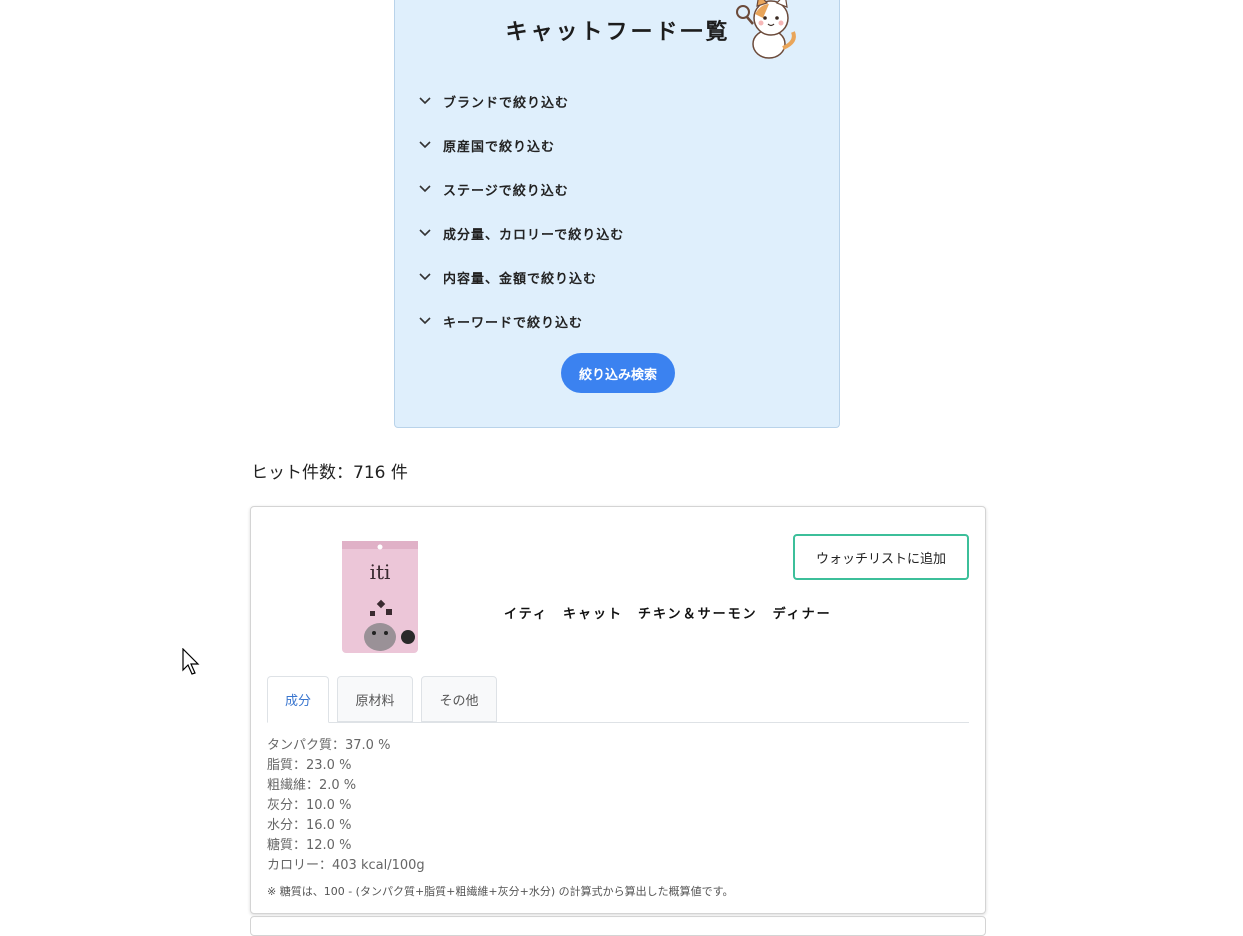  Describe the element at coordinates (329, 745) in the screenshot. I see `nutrient-protein: タンパク質：37.0 %` at that location.